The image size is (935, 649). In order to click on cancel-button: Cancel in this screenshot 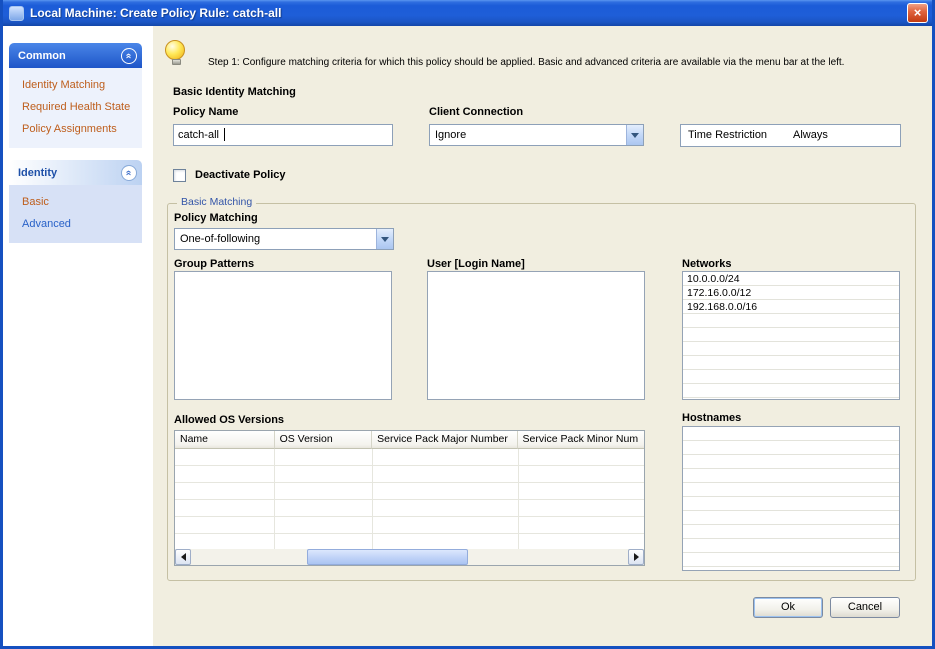, I will do `click(865, 607)`.